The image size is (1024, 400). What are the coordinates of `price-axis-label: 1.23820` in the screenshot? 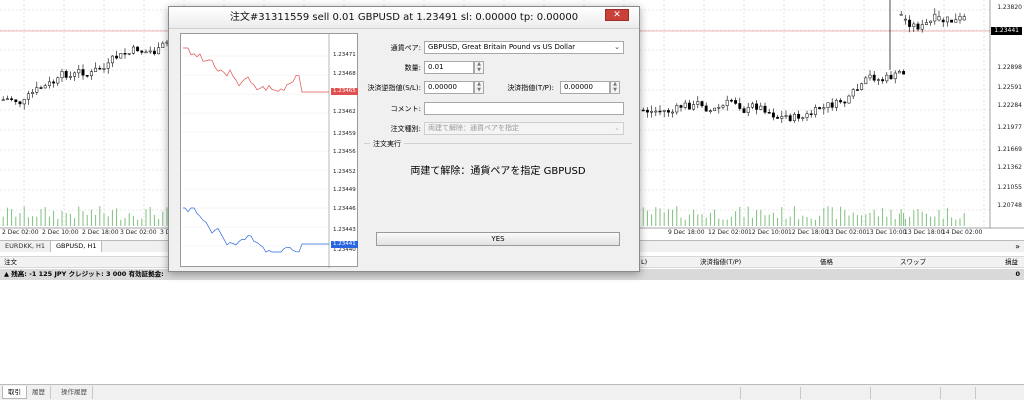 It's located at (1009, 7).